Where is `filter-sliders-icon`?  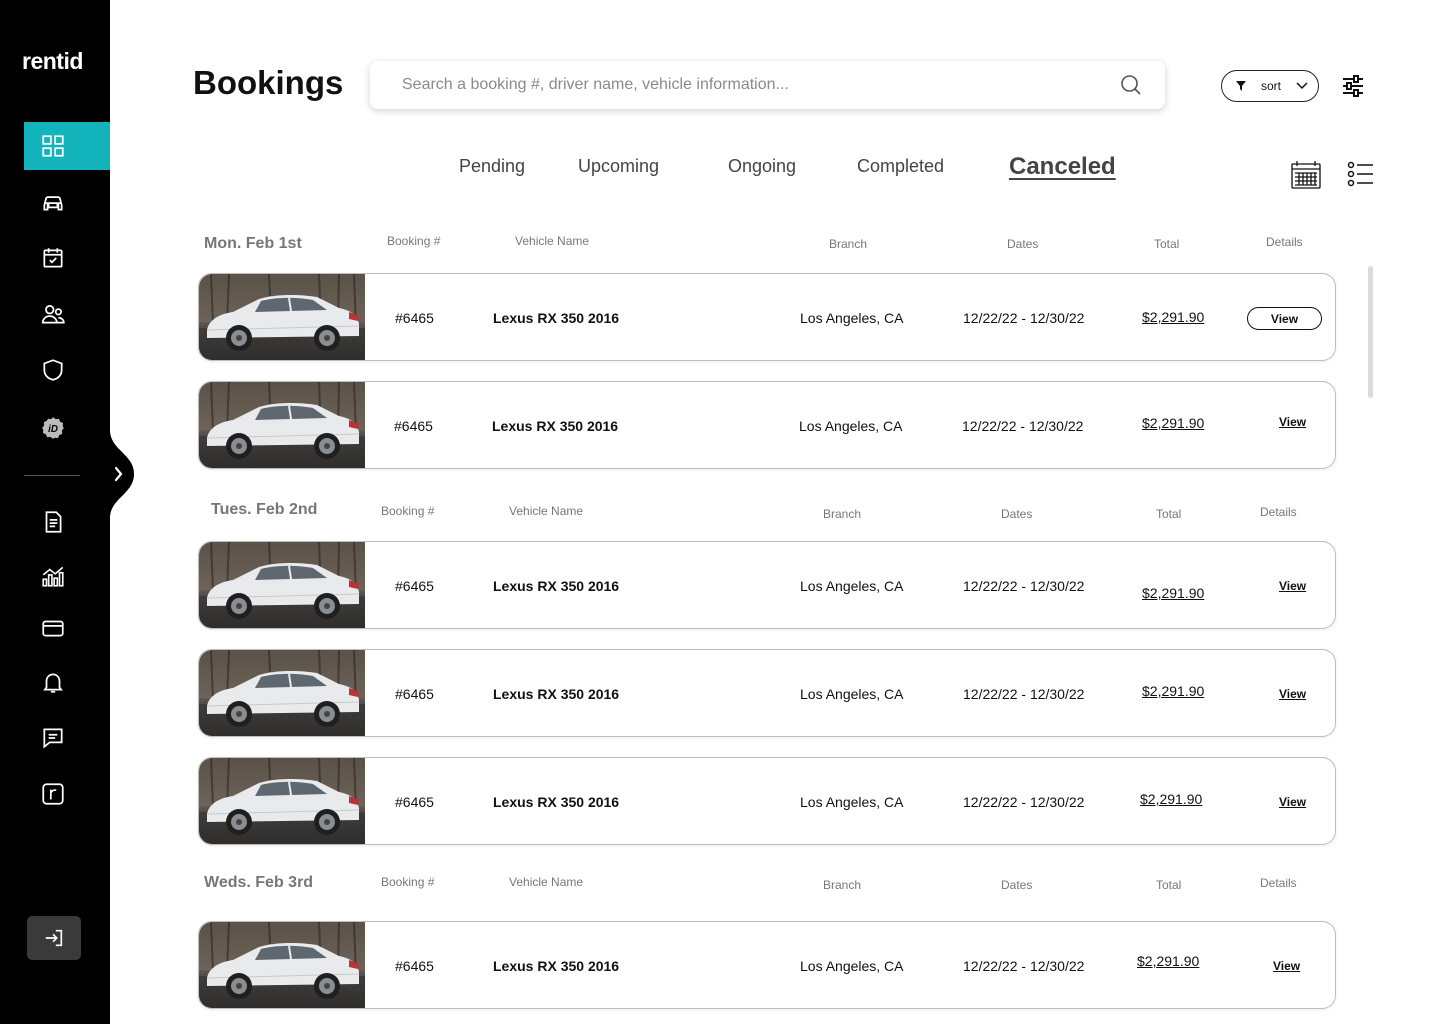 filter-sliders-icon is located at coordinates (1353, 86).